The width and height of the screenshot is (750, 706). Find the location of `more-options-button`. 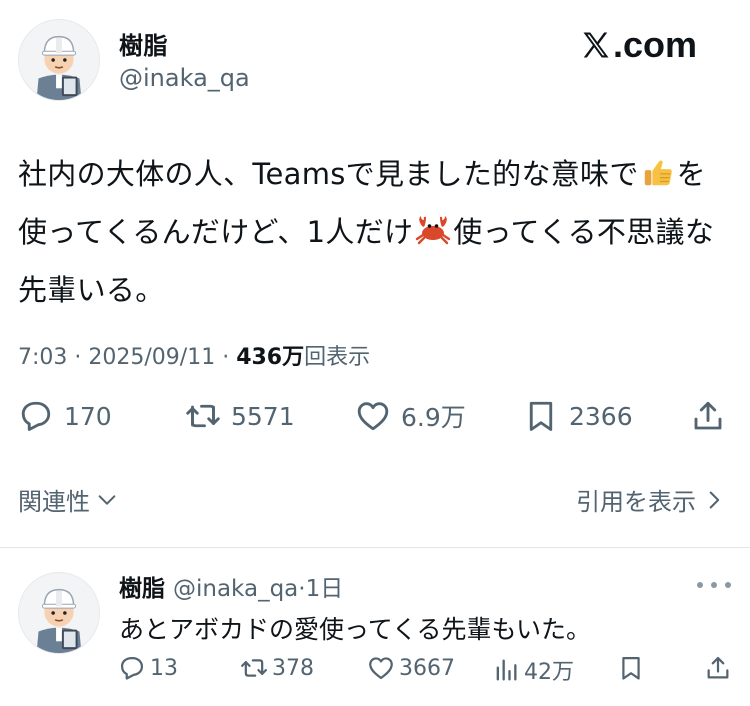

more-options-button is located at coordinates (714, 585).